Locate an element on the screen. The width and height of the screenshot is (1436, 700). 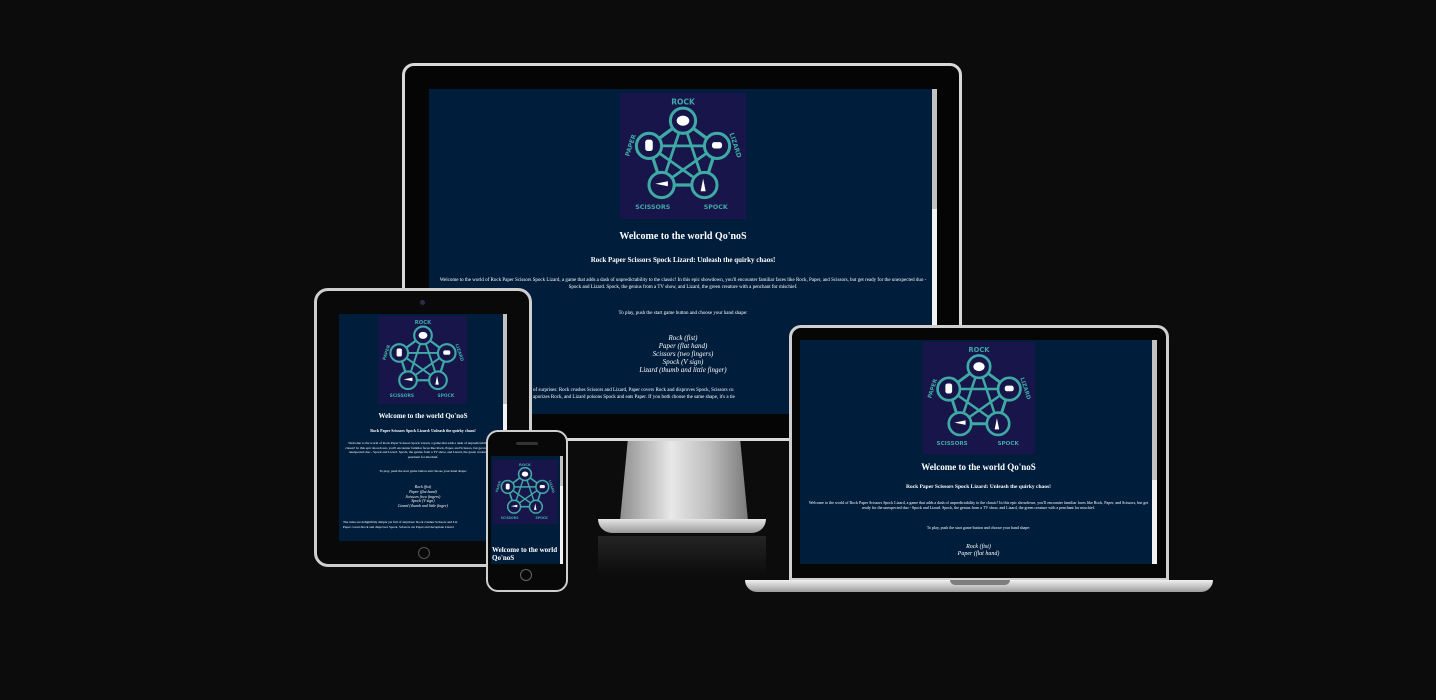
phone-home-button is located at coordinates (526, 575).